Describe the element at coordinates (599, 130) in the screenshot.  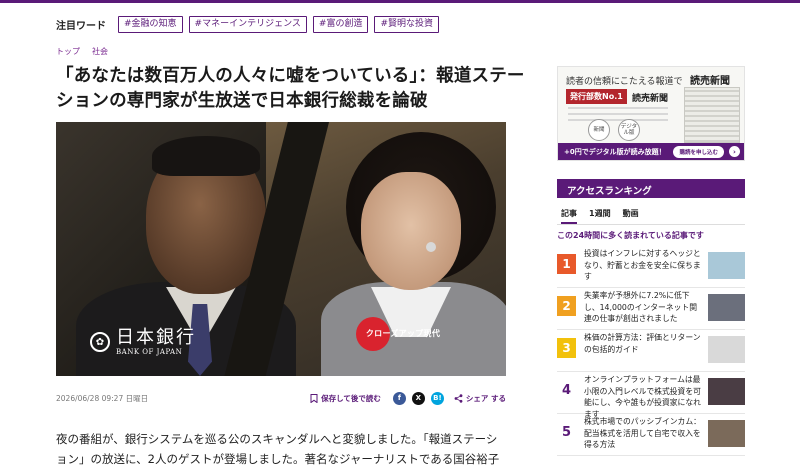
I see `ad-circle-paper: 新聞` at that location.